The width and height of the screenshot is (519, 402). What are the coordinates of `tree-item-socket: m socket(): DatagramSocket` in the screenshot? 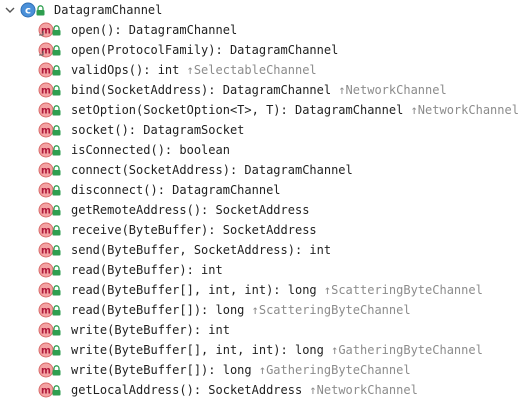 It's located at (259, 130).